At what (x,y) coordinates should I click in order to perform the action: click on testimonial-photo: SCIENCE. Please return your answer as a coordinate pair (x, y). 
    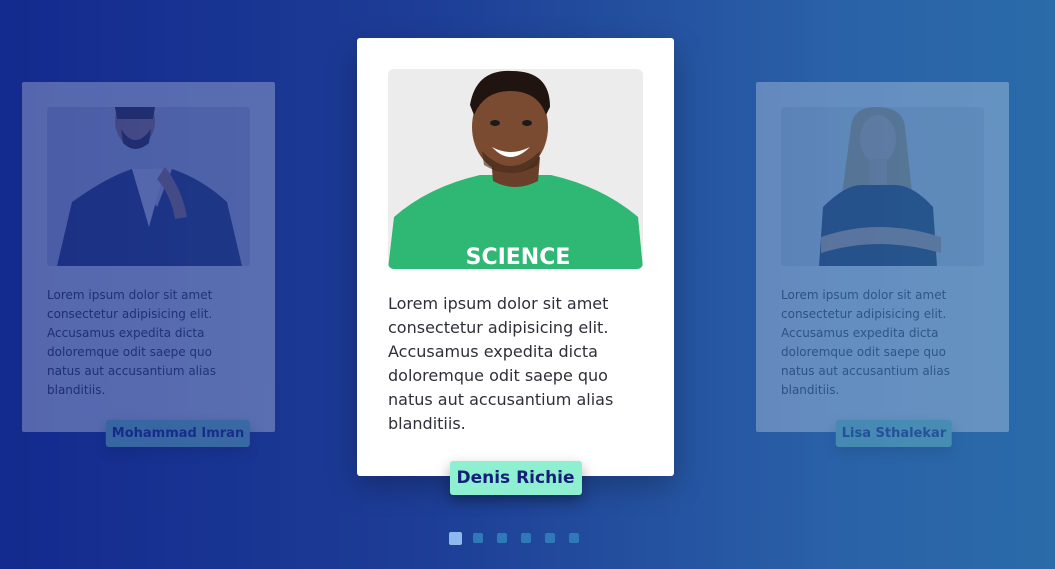
    Looking at the image, I should click on (515, 169).